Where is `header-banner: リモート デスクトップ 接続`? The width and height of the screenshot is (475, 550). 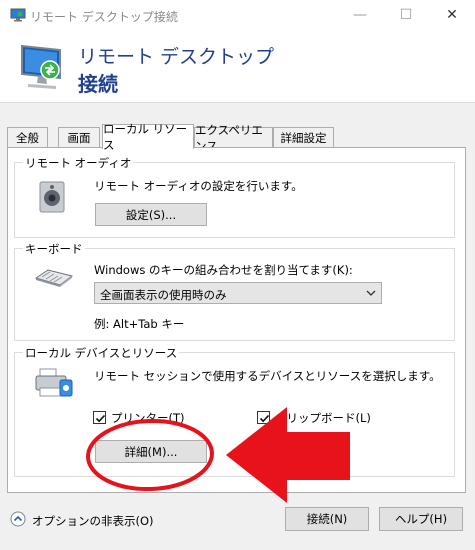 header-banner: リモート デスクトップ 接続 is located at coordinates (237, 66).